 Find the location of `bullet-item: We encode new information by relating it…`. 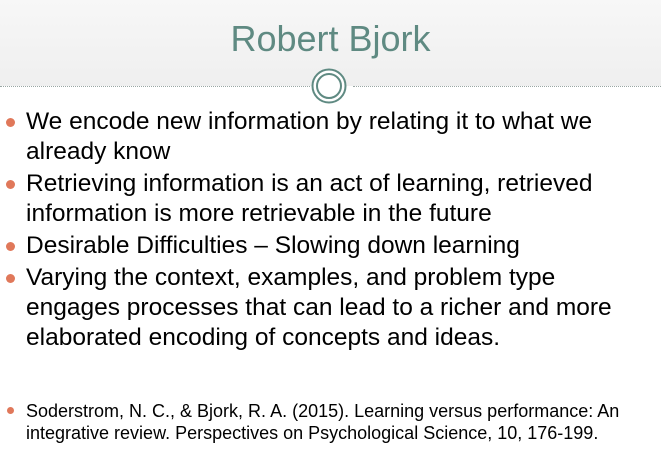

bullet-item: We encode new information by relating it… is located at coordinates (330, 137).